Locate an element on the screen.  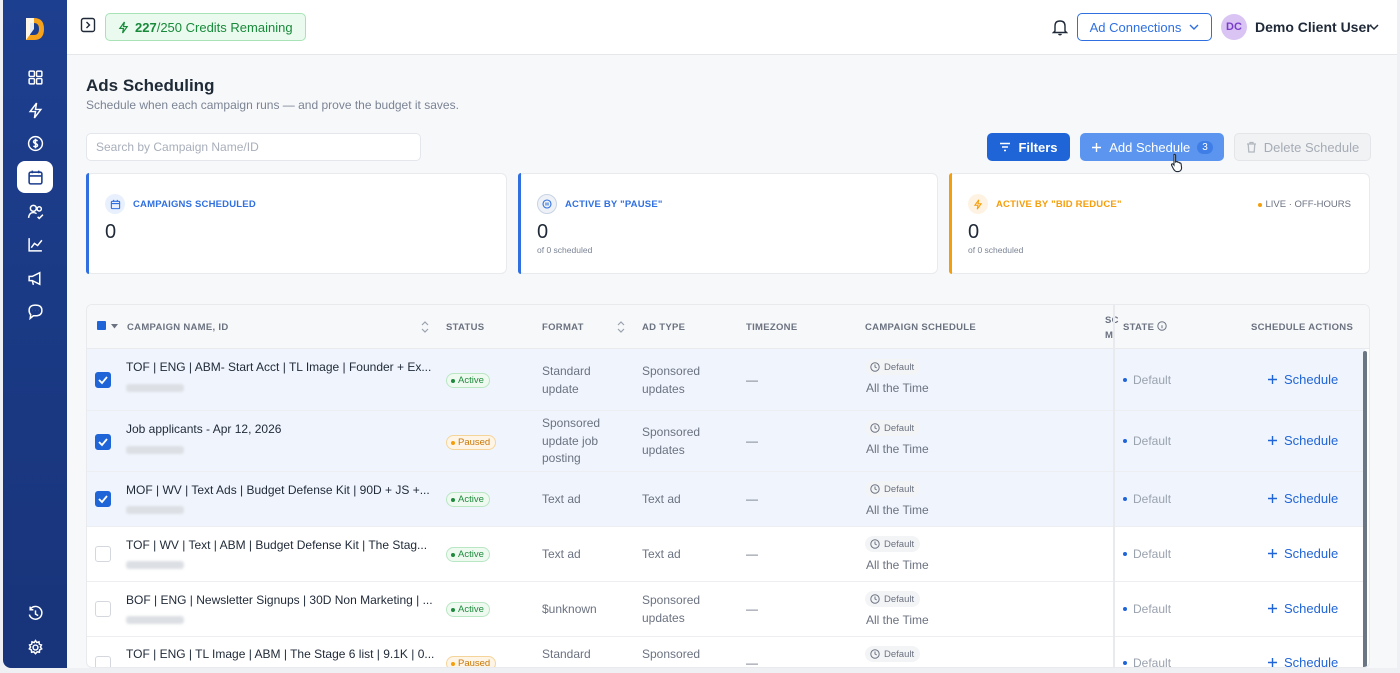
filters-label: Filters is located at coordinates (1038, 147).